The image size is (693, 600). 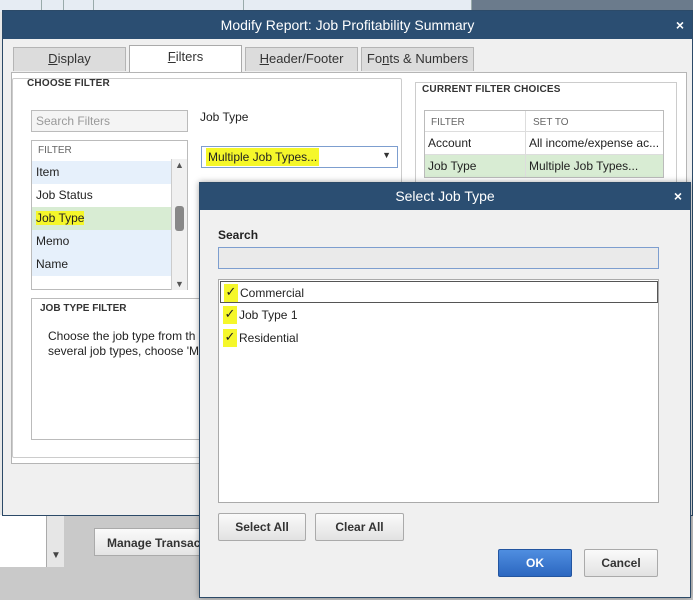 What do you see at coordinates (102, 241) in the screenshot?
I see `filter-item-memo: Memo` at bounding box center [102, 241].